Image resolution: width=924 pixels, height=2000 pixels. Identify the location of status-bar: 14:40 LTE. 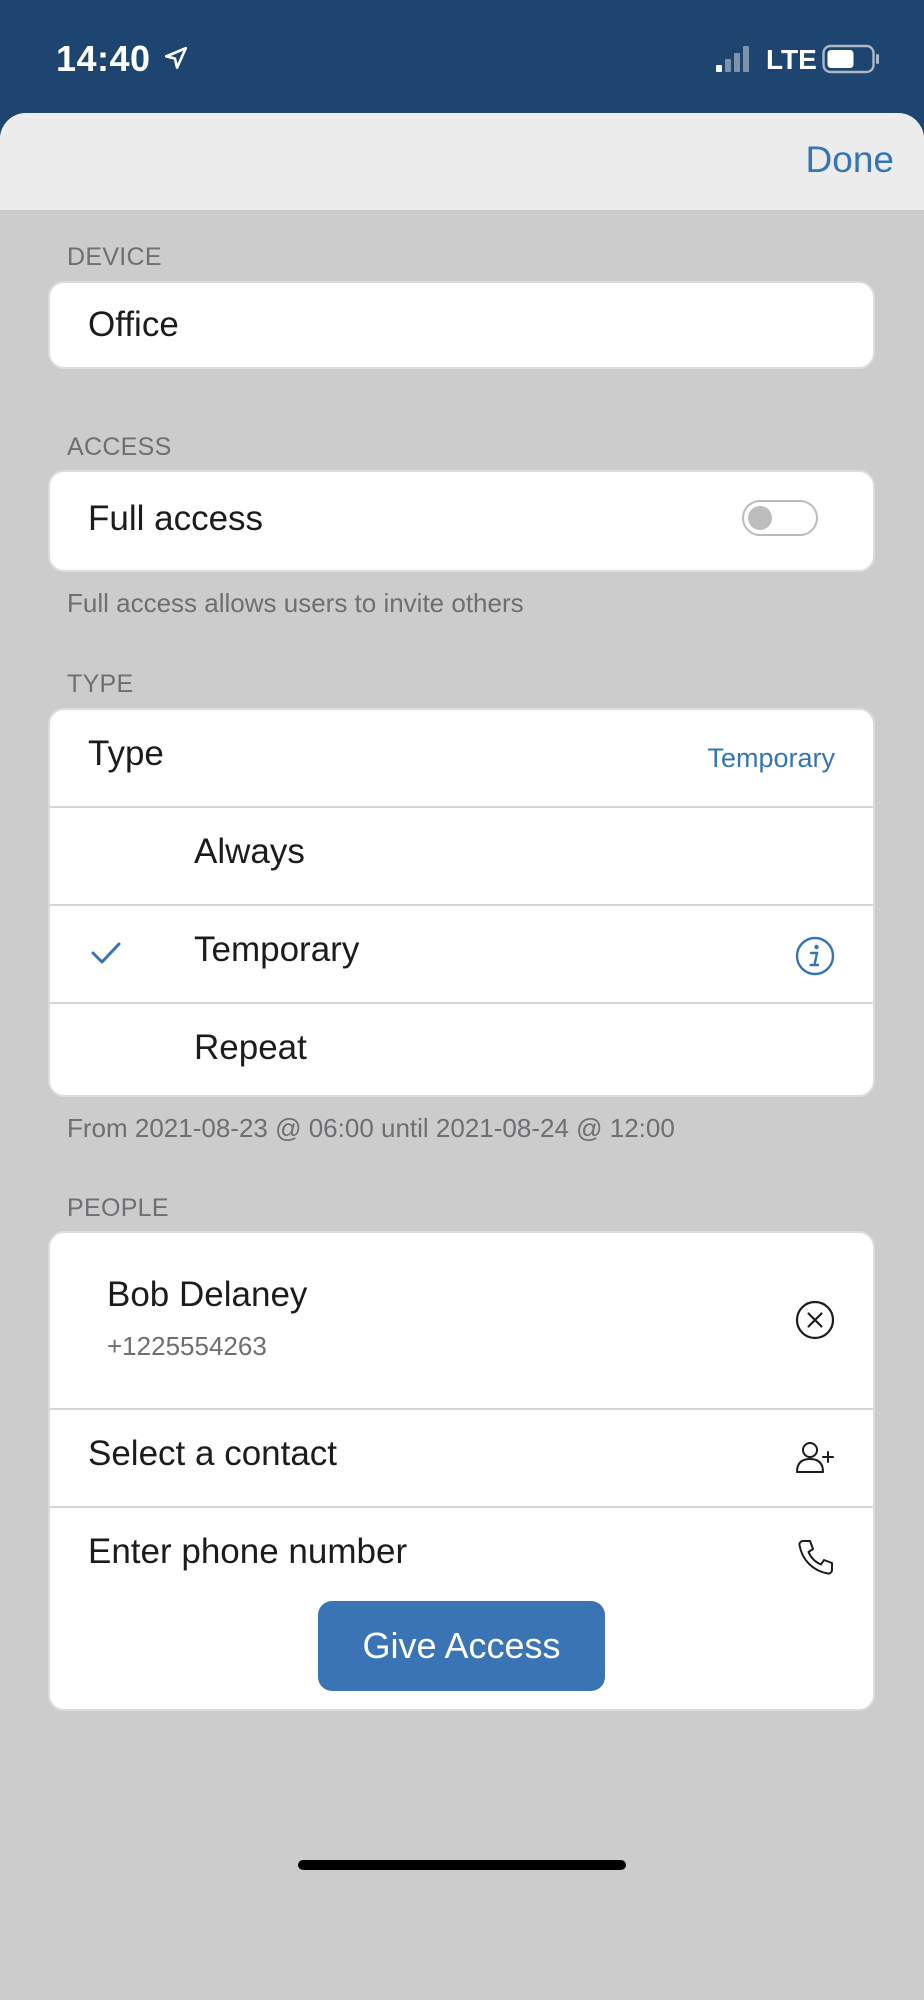
(462, 57).